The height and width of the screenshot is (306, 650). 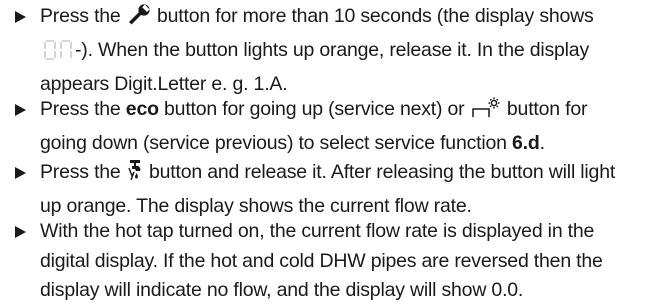 What do you see at coordinates (486, 113) in the screenshot?
I see `temperature-down-sun-icon` at bounding box center [486, 113].